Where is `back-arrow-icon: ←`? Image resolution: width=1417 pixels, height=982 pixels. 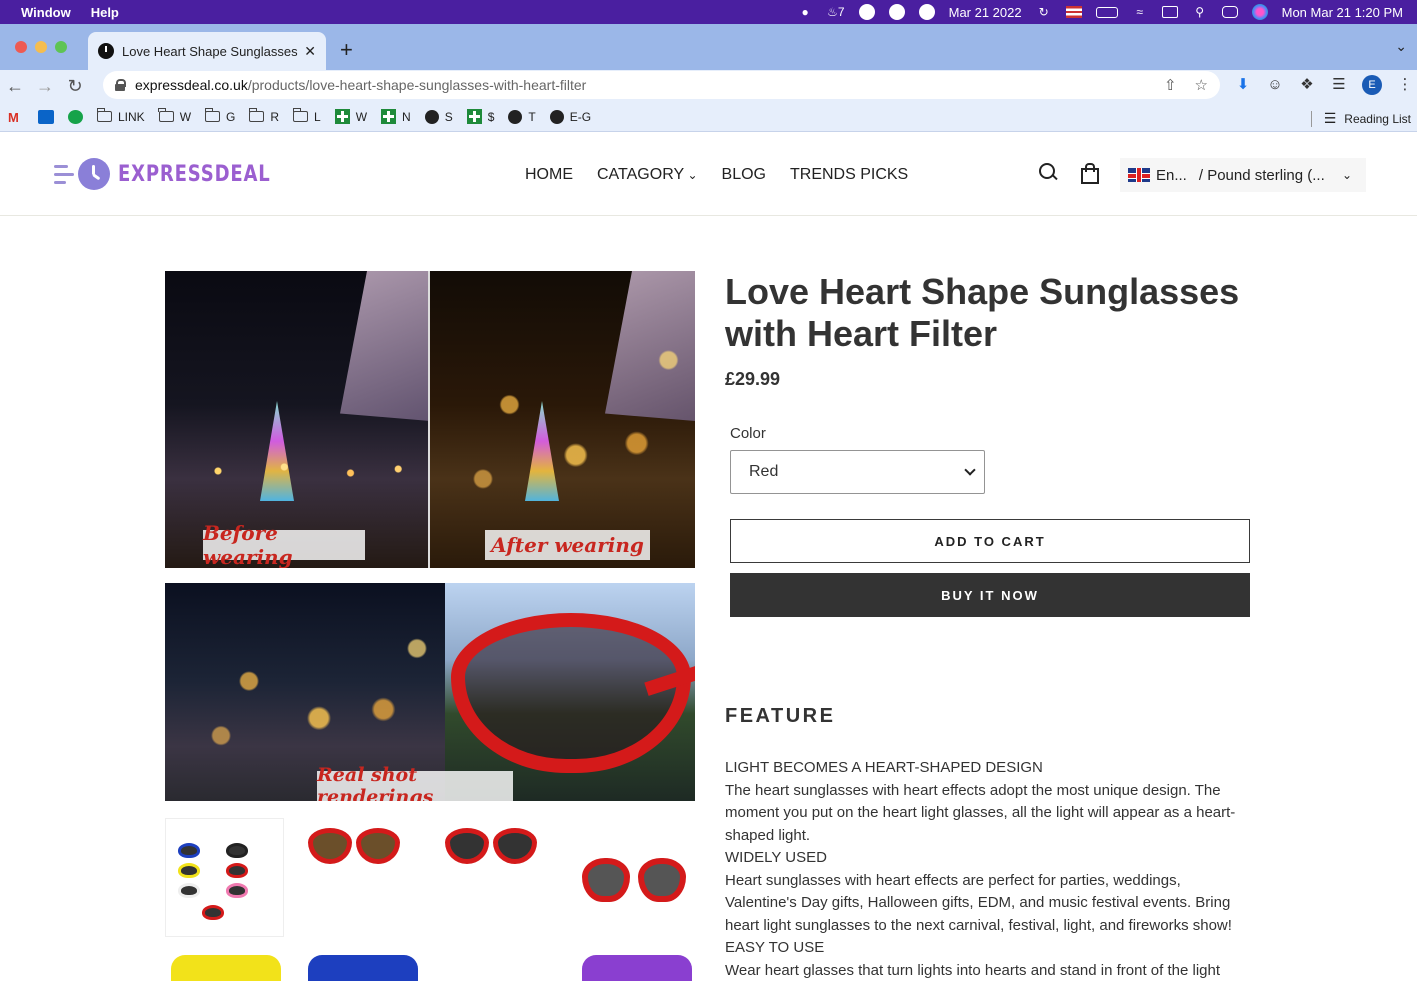
back-arrow-icon: ← is located at coordinates (15, 86).